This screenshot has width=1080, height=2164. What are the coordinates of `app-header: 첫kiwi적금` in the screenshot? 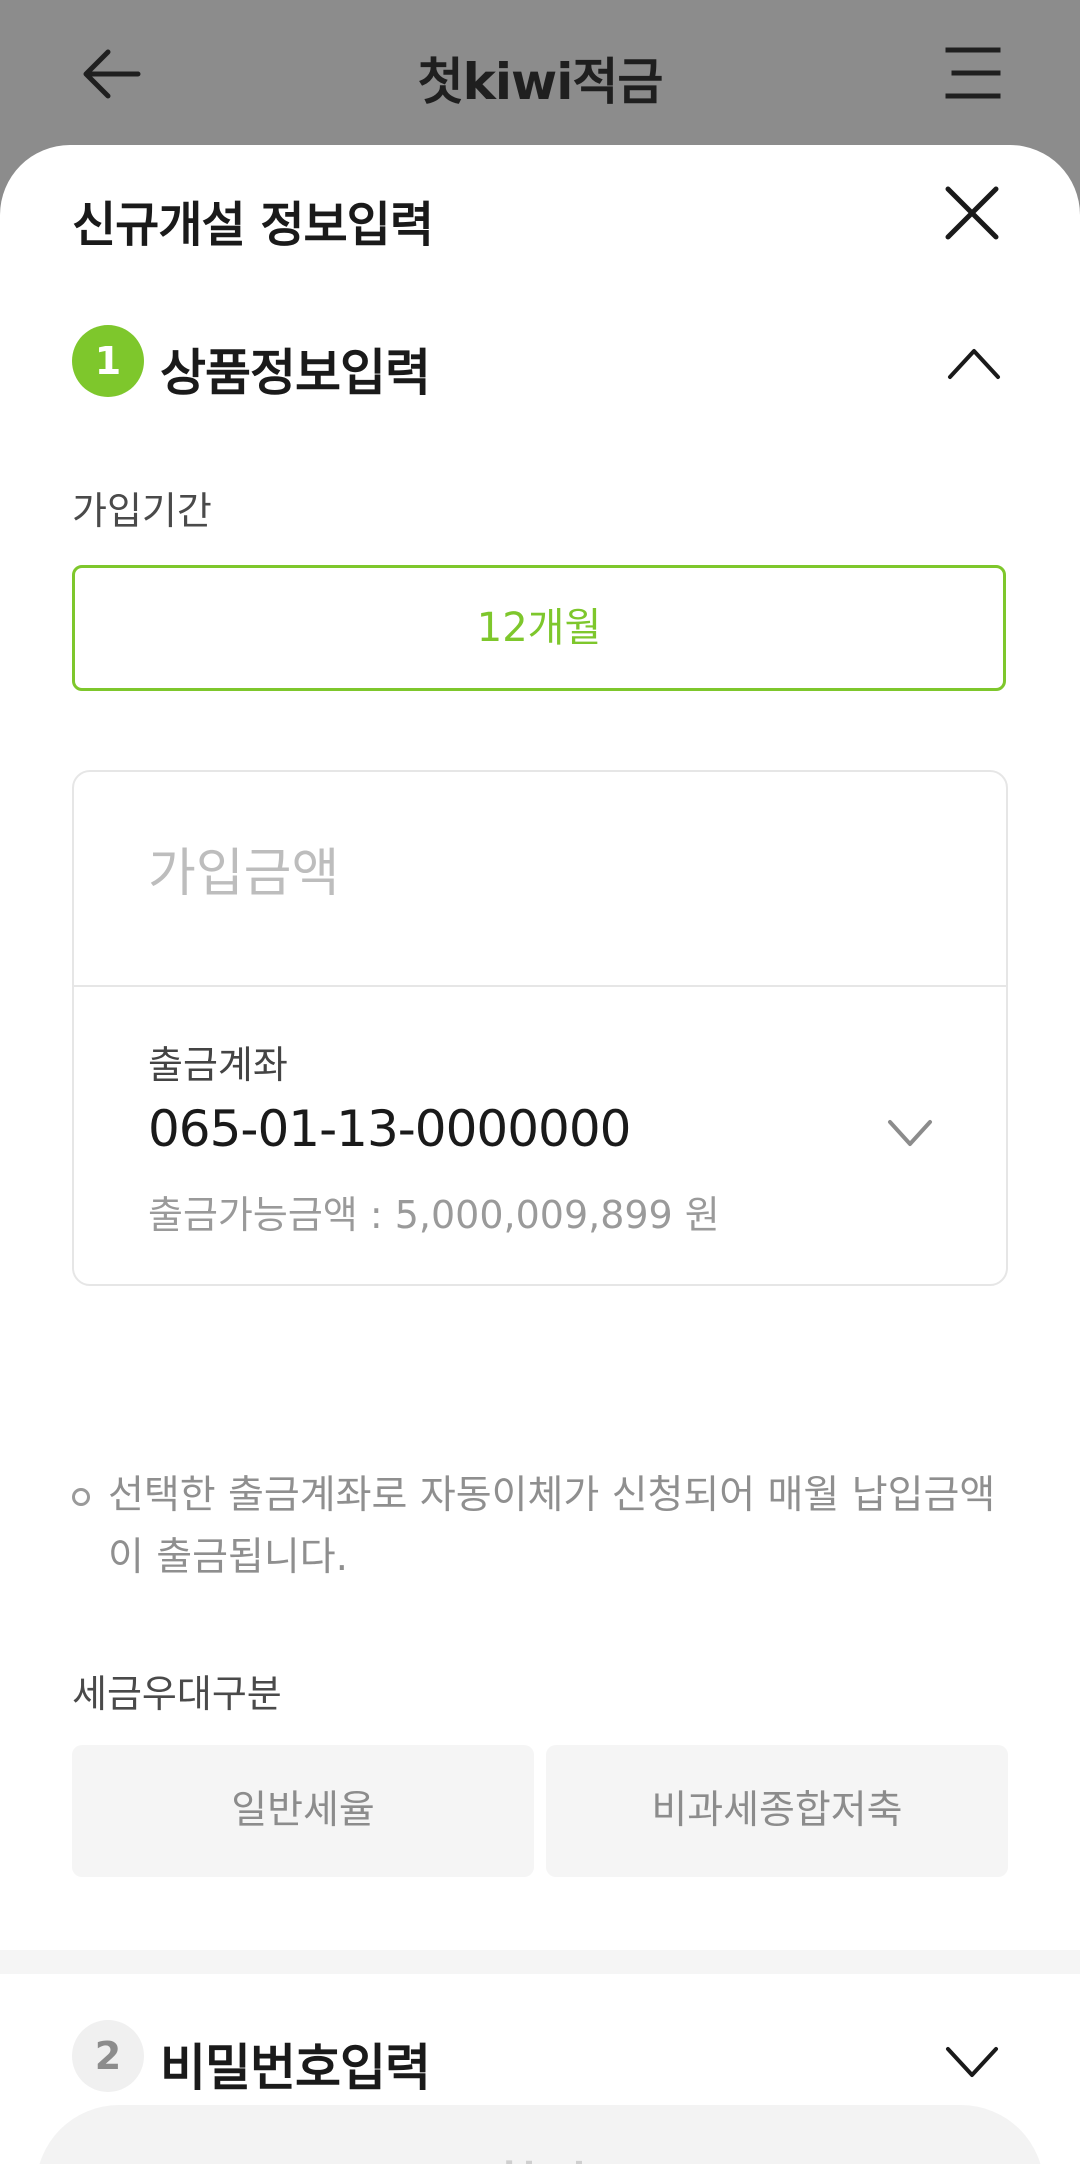 It's located at (540, 73).